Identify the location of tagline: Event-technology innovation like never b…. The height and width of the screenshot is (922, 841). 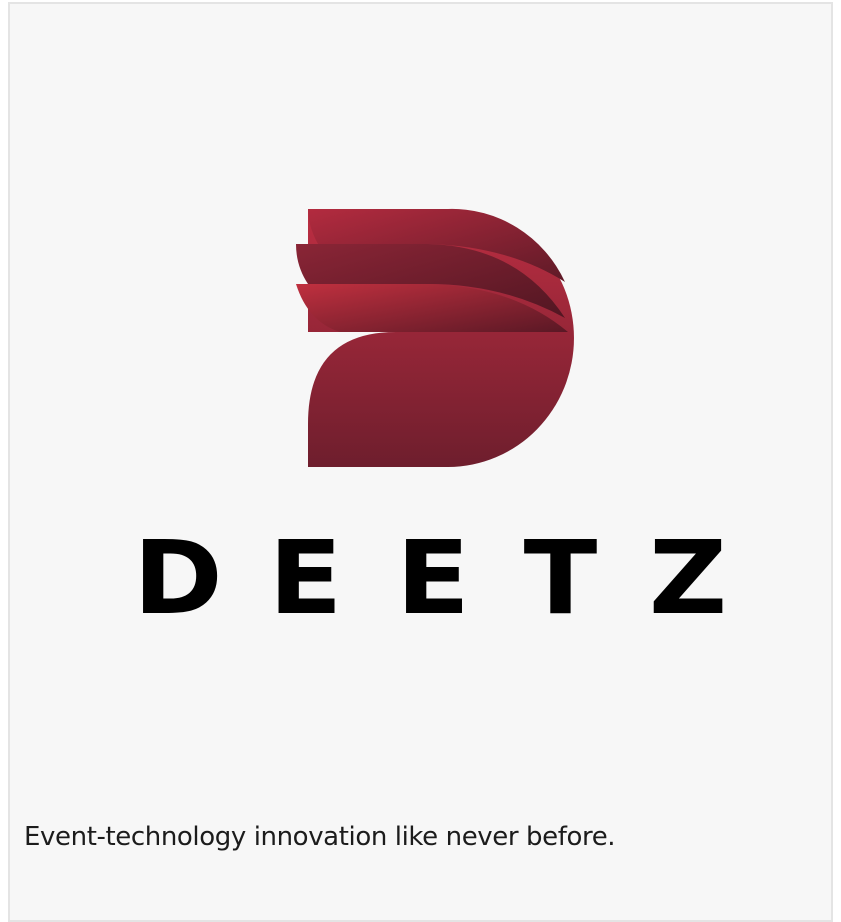
(320, 837).